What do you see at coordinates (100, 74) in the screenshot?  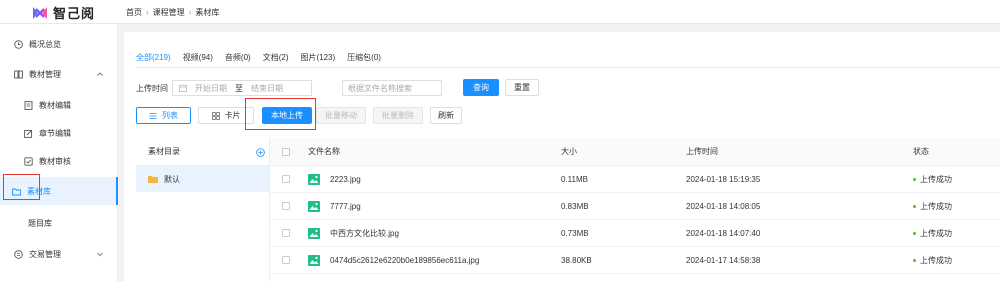 I see `chevron-up-icon` at bounding box center [100, 74].